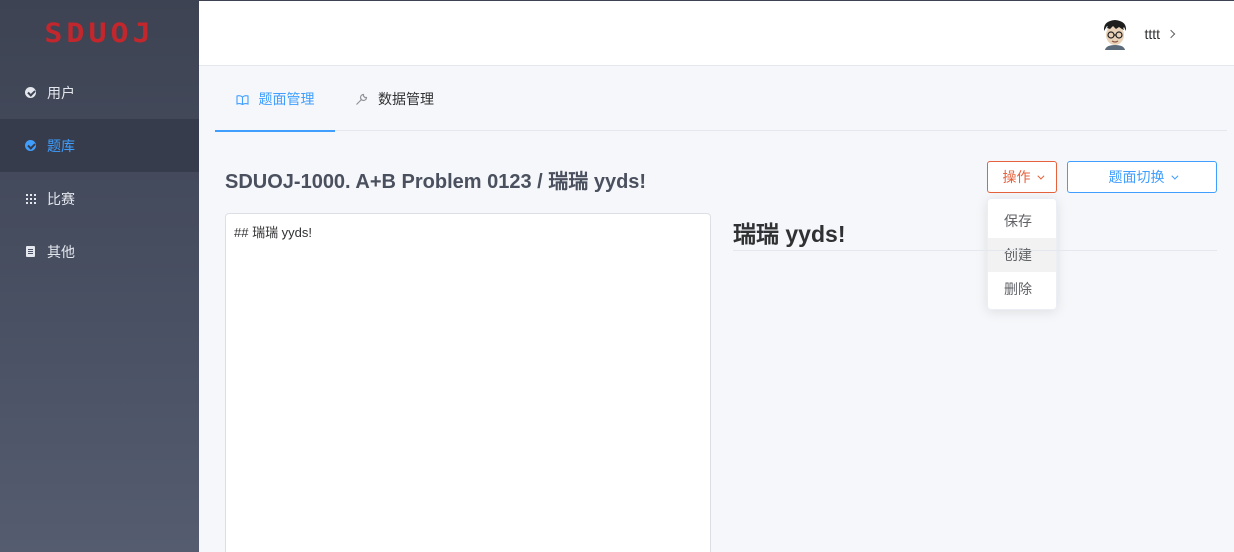 The width and height of the screenshot is (1234, 552). Describe the element at coordinates (361, 99) in the screenshot. I see `wrench-icon` at that location.